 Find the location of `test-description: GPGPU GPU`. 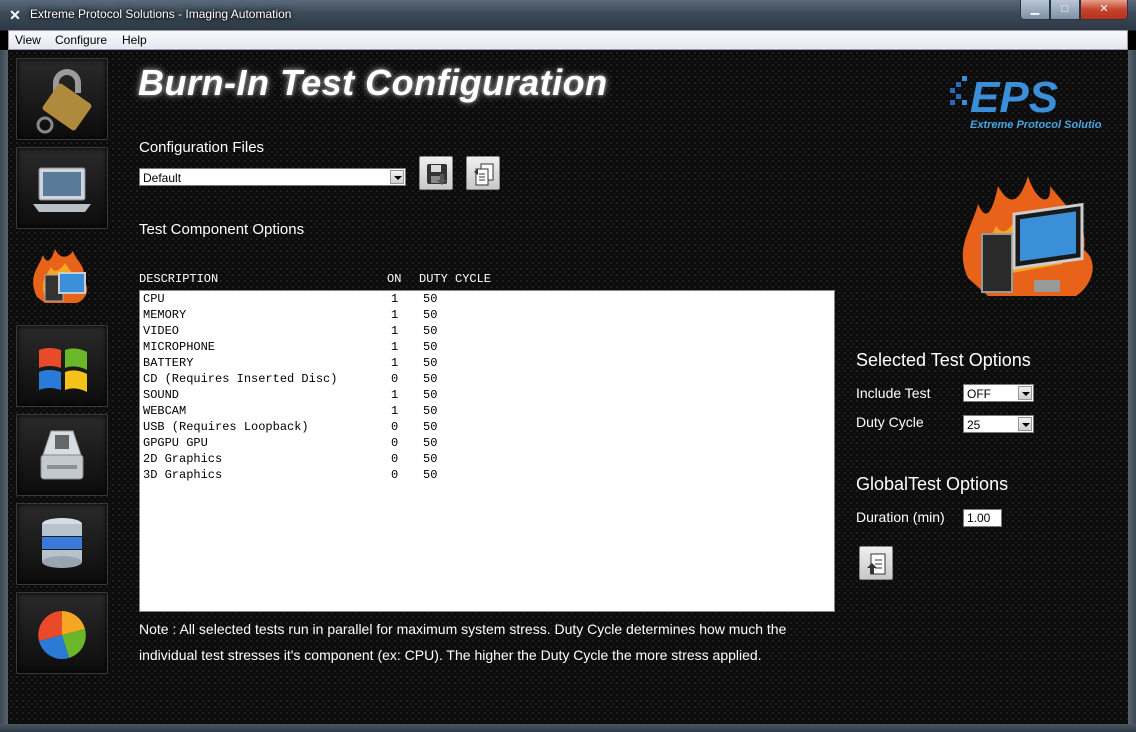

test-description: GPGPU GPU is located at coordinates (175, 443).